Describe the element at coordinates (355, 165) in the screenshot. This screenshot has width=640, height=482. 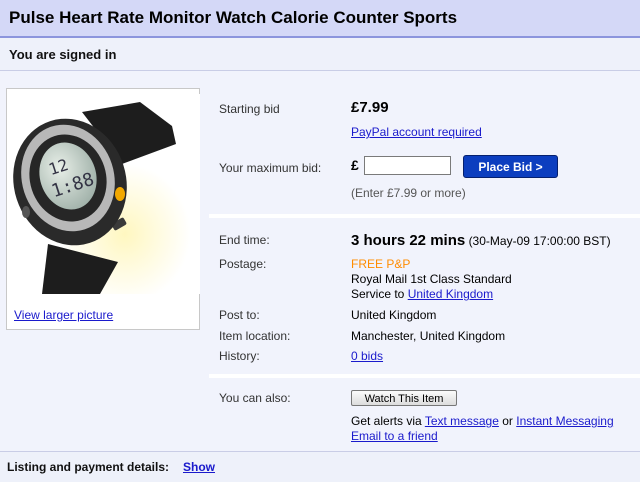
I see `currency-symbol: £` at that location.